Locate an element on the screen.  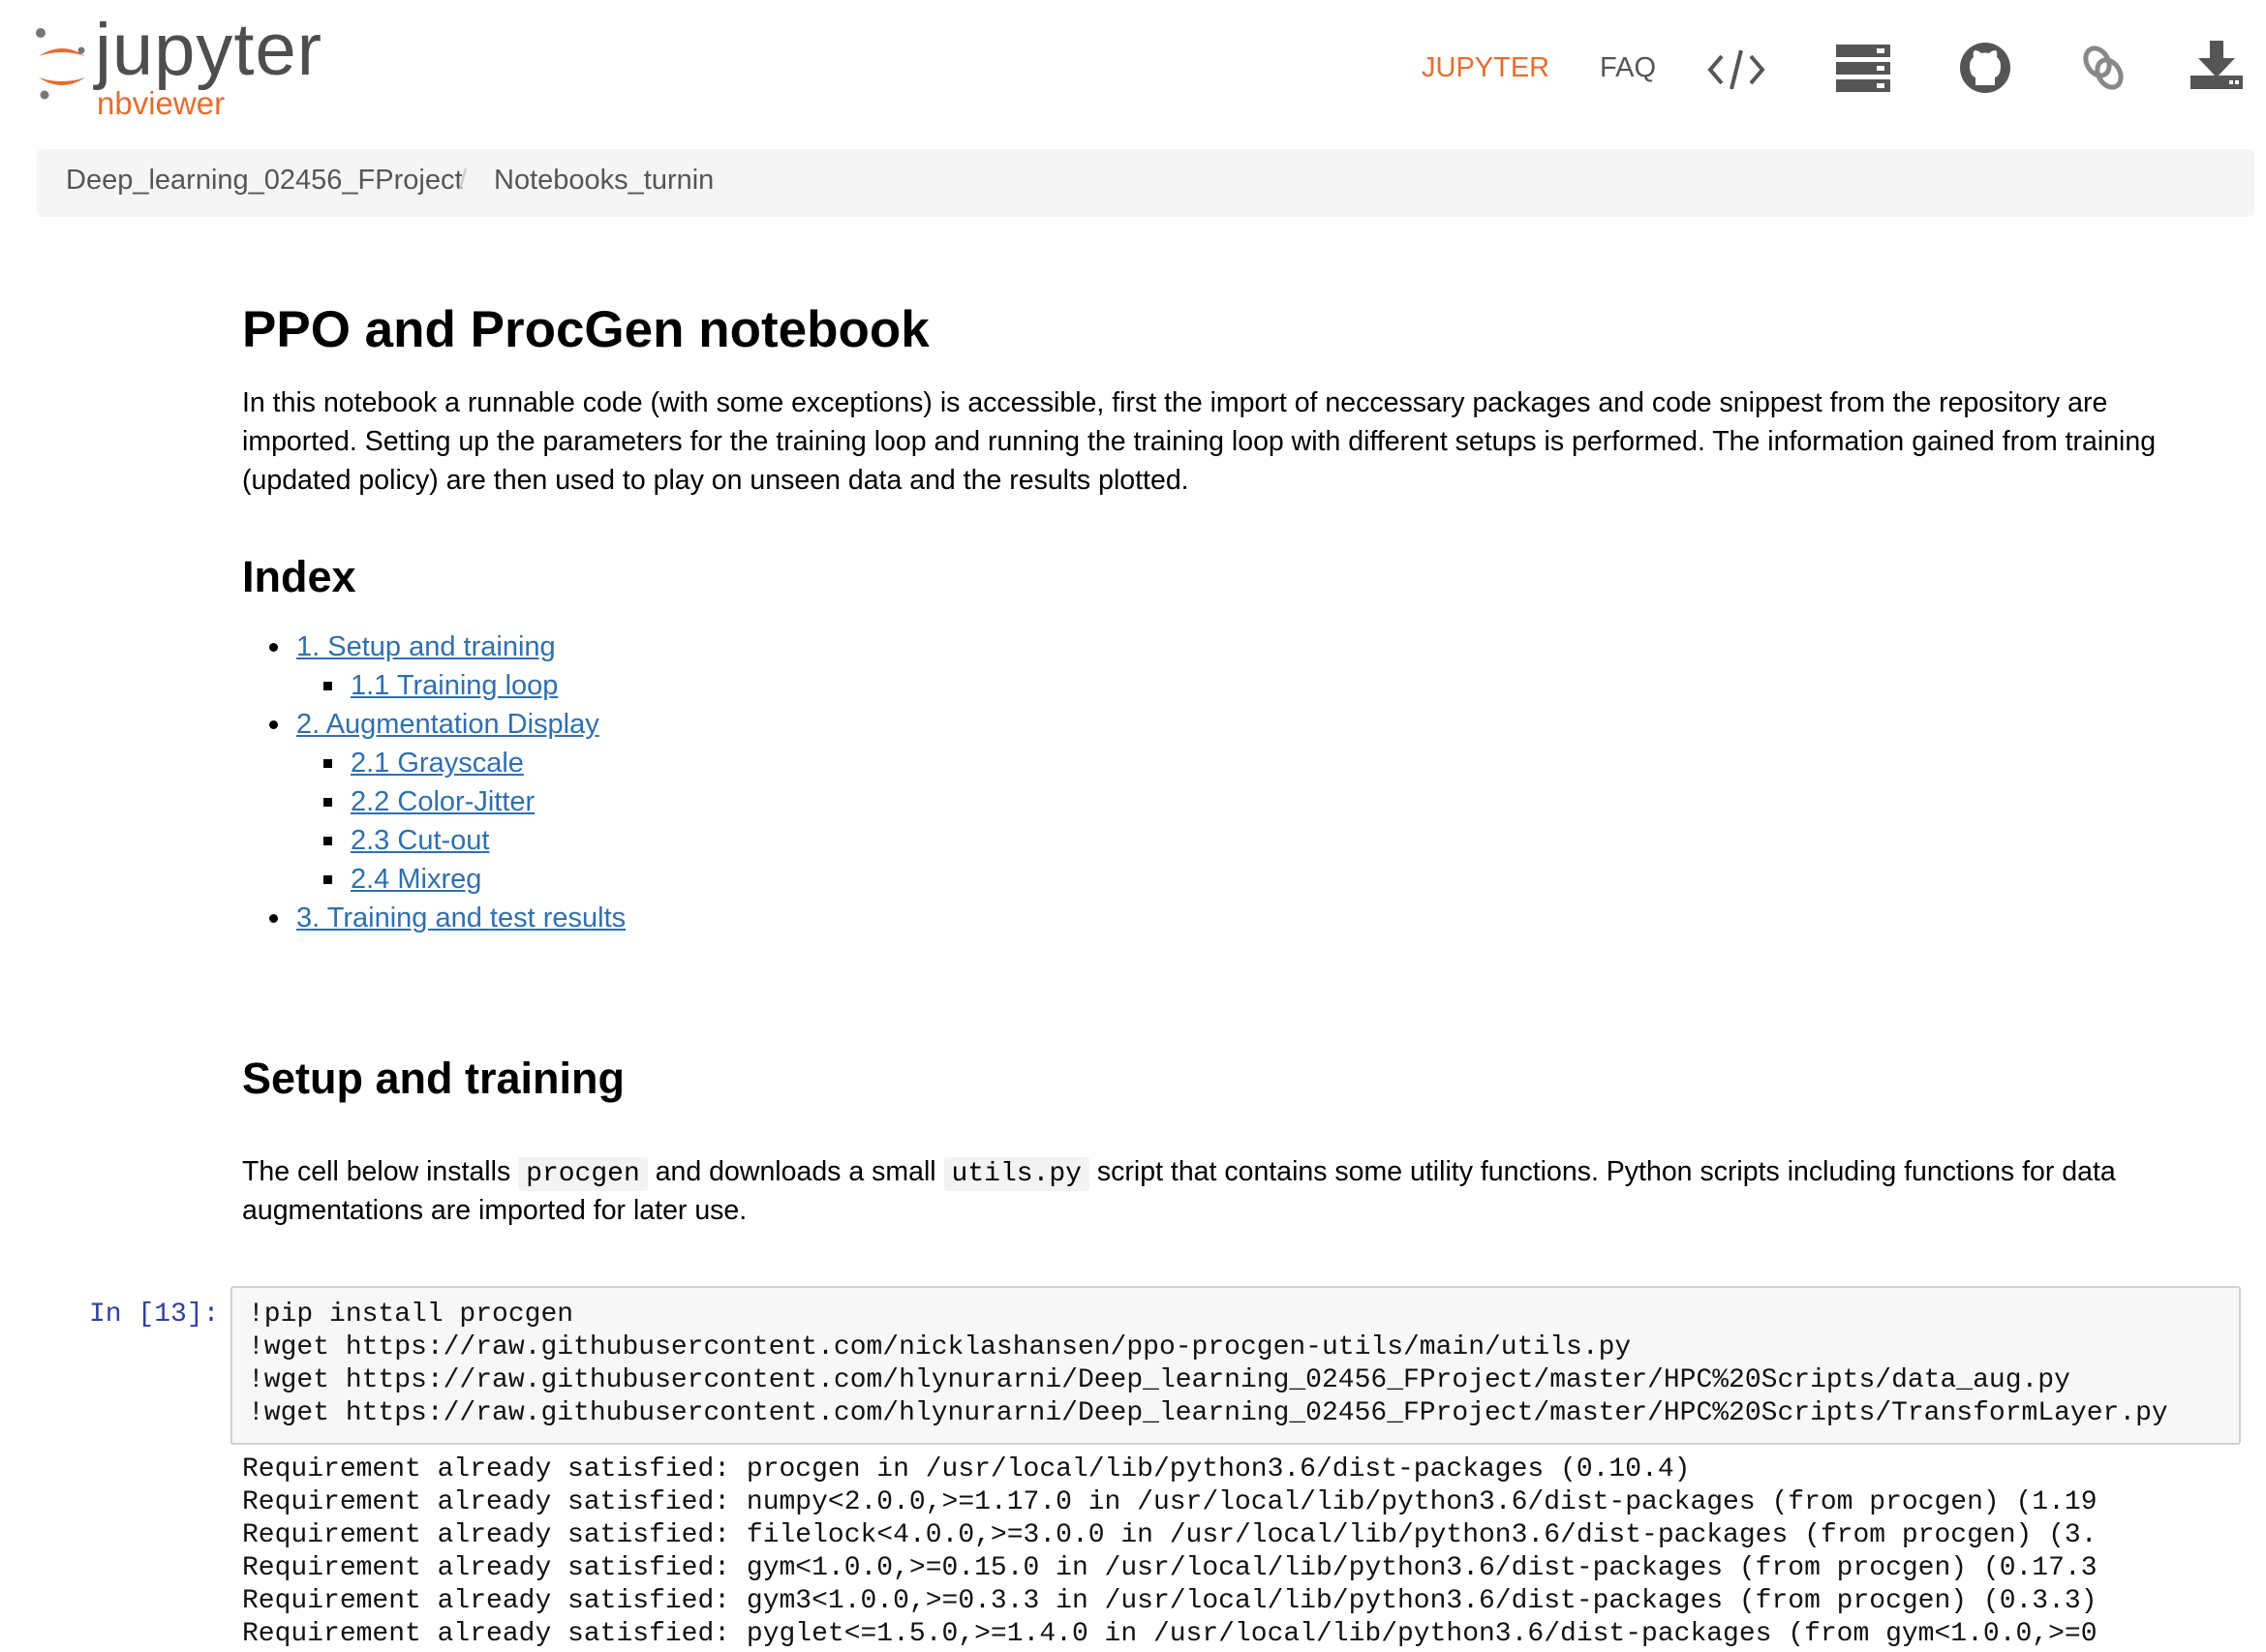
nav-links: JUPYTER FAQ is located at coordinates (1133, 68).